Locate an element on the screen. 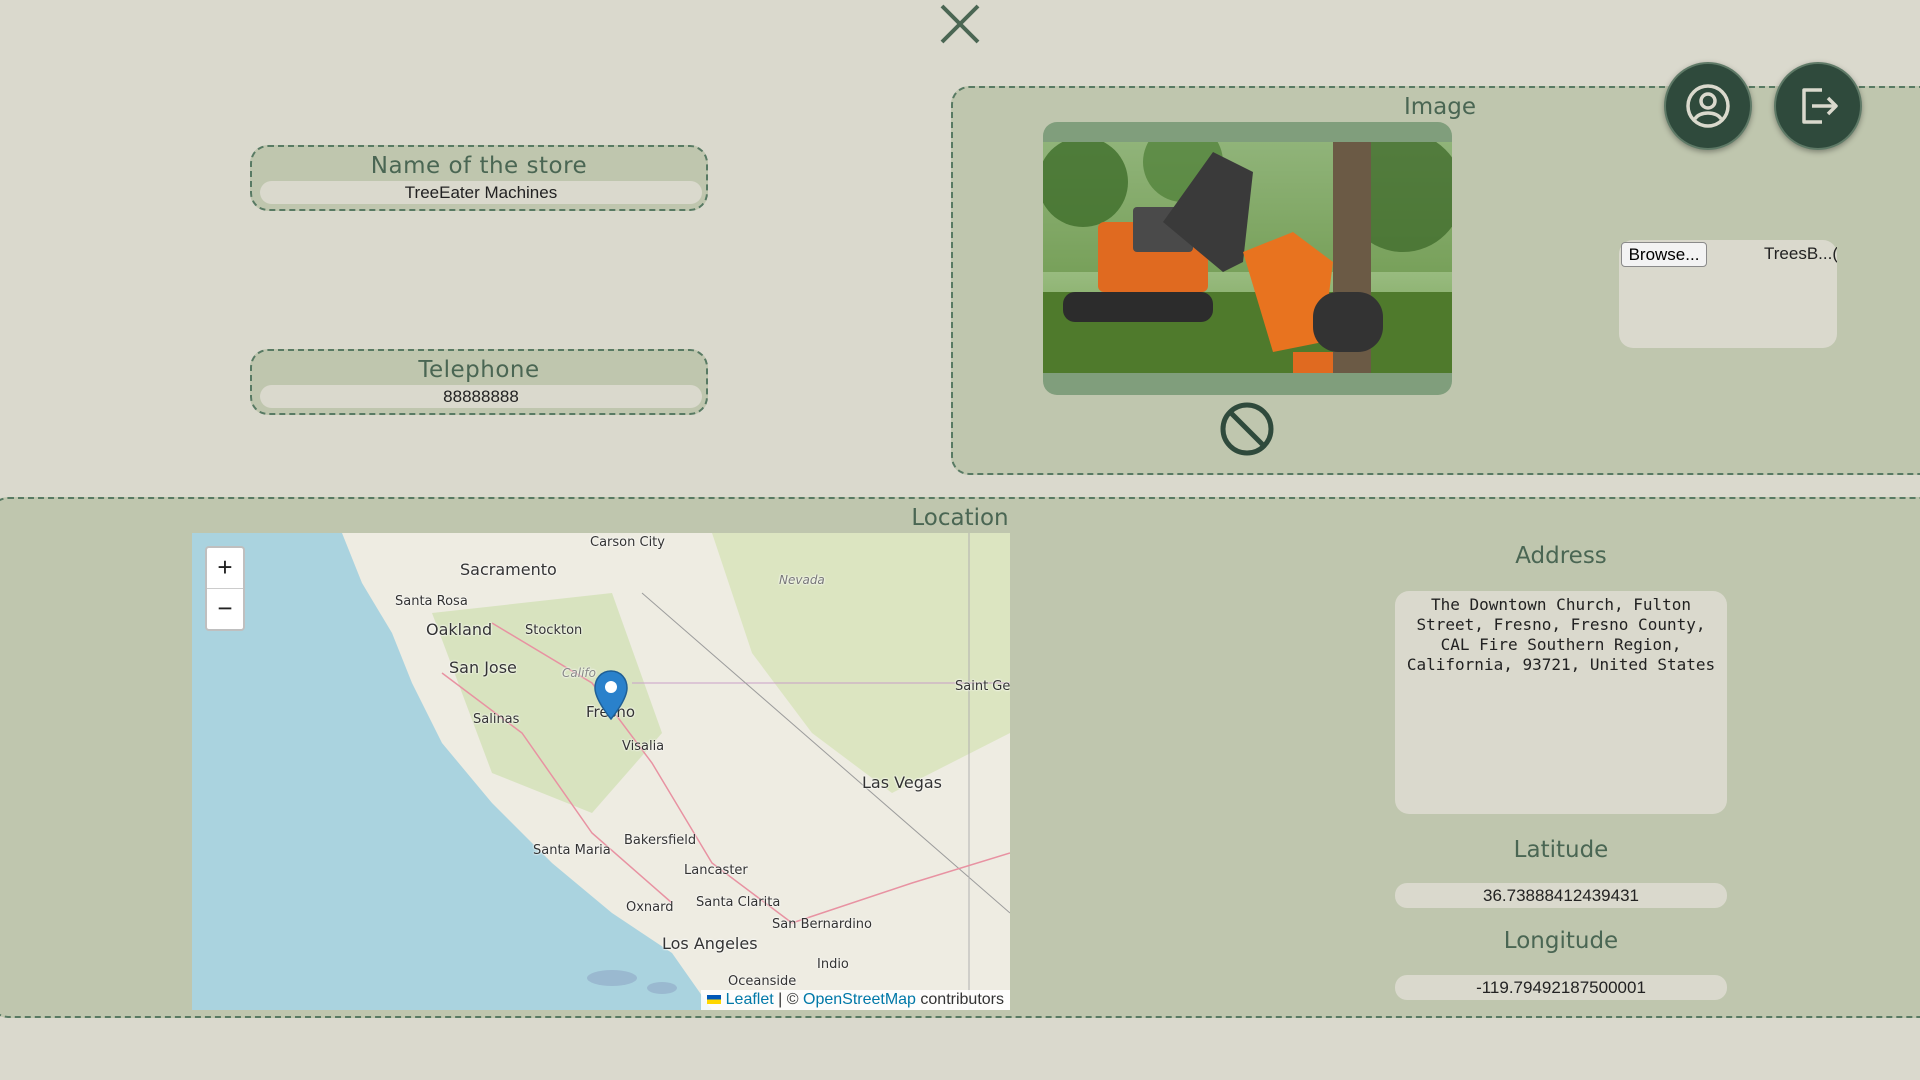 The image size is (1920, 1080). user-circle-icon is located at coordinates (1708, 106).